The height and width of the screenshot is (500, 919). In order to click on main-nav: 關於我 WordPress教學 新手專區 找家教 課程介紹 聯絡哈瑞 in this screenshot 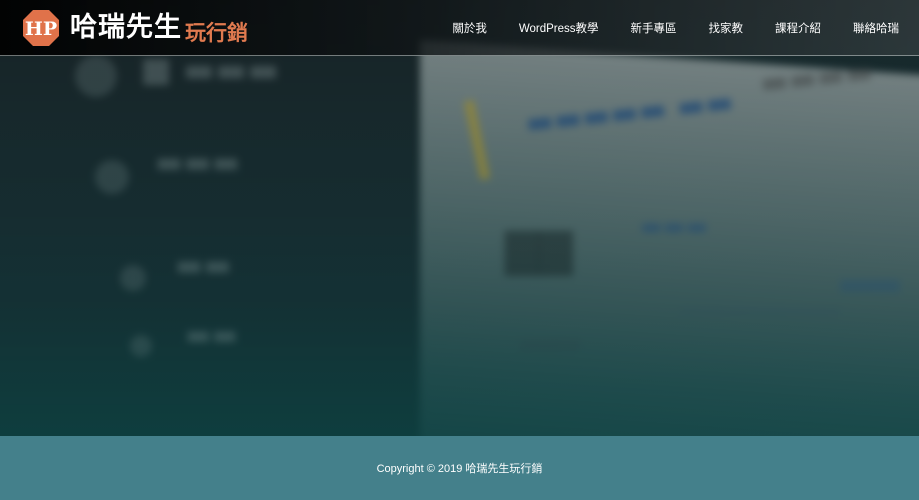, I will do `click(675, 28)`.